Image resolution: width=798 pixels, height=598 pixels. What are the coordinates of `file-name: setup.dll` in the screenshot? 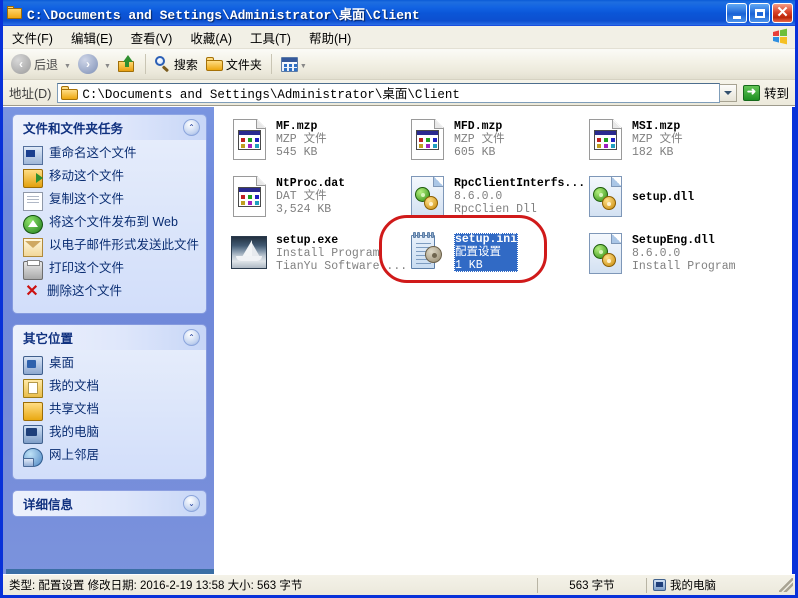 It's located at (663, 197).